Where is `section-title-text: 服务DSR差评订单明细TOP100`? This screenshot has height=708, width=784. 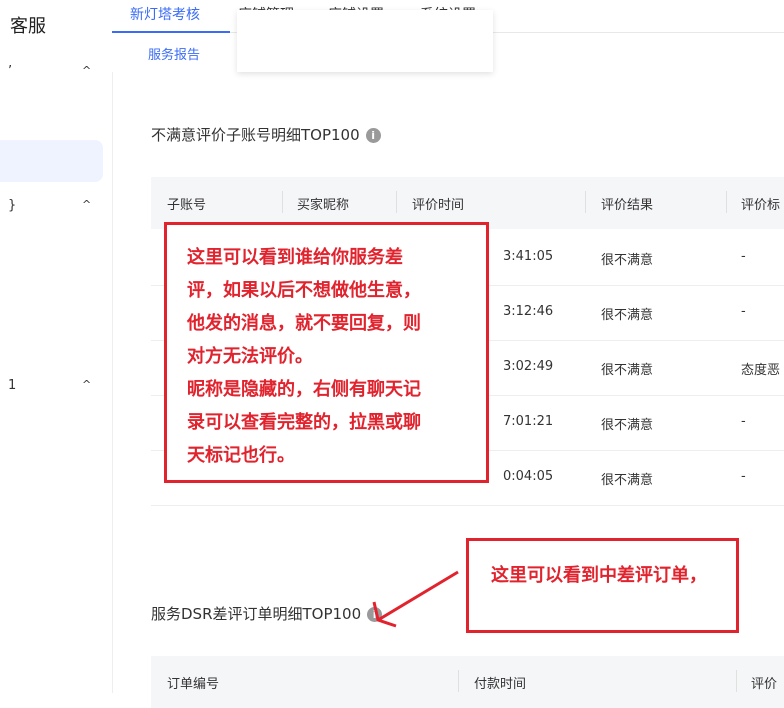
section-title-text: 服务DSR差评订单明细TOP100 is located at coordinates (256, 614).